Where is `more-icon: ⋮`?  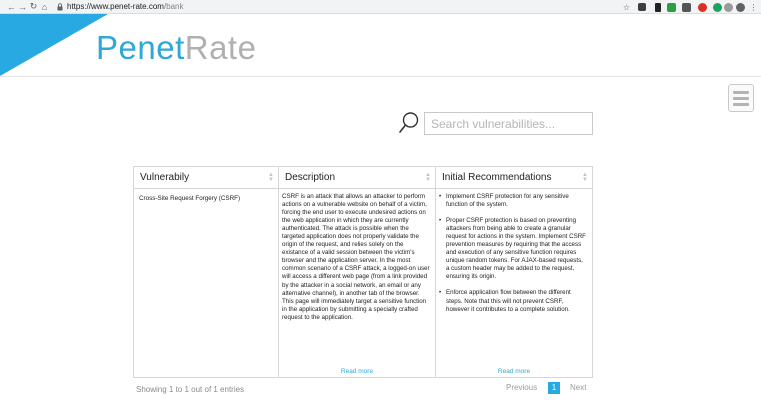
more-icon: ⋮ is located at coordinates (753, 7).